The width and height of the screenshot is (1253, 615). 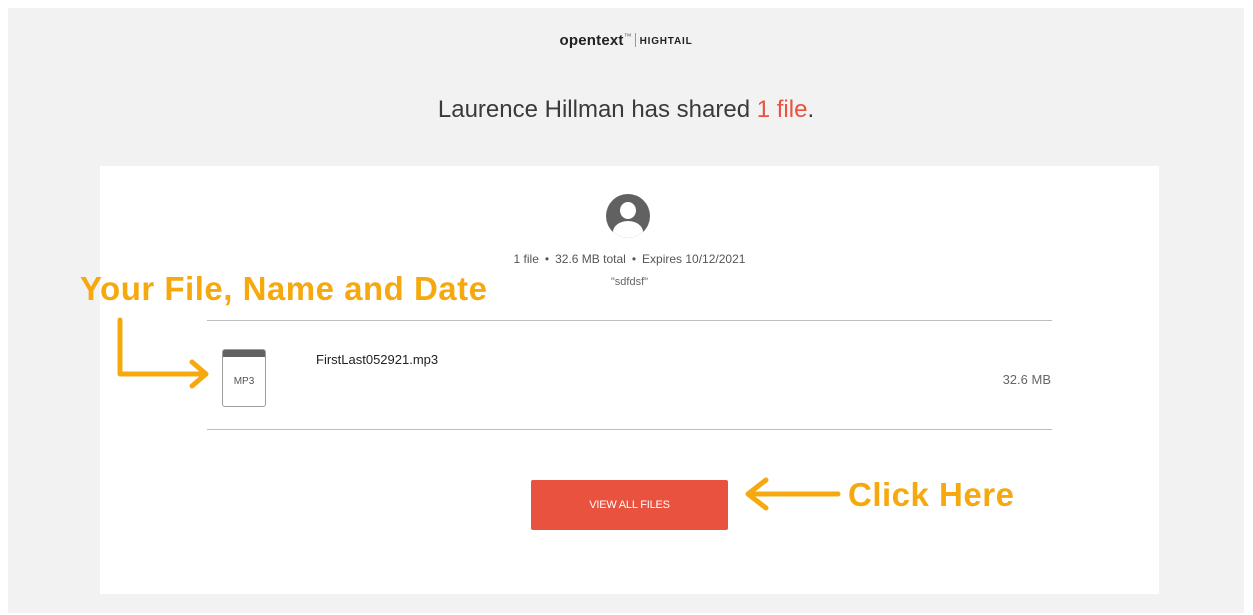 What do you see at coordinates (793, 494) in the screenshot?
I see `left-arrow-icon` at bounding box center [793, 494].